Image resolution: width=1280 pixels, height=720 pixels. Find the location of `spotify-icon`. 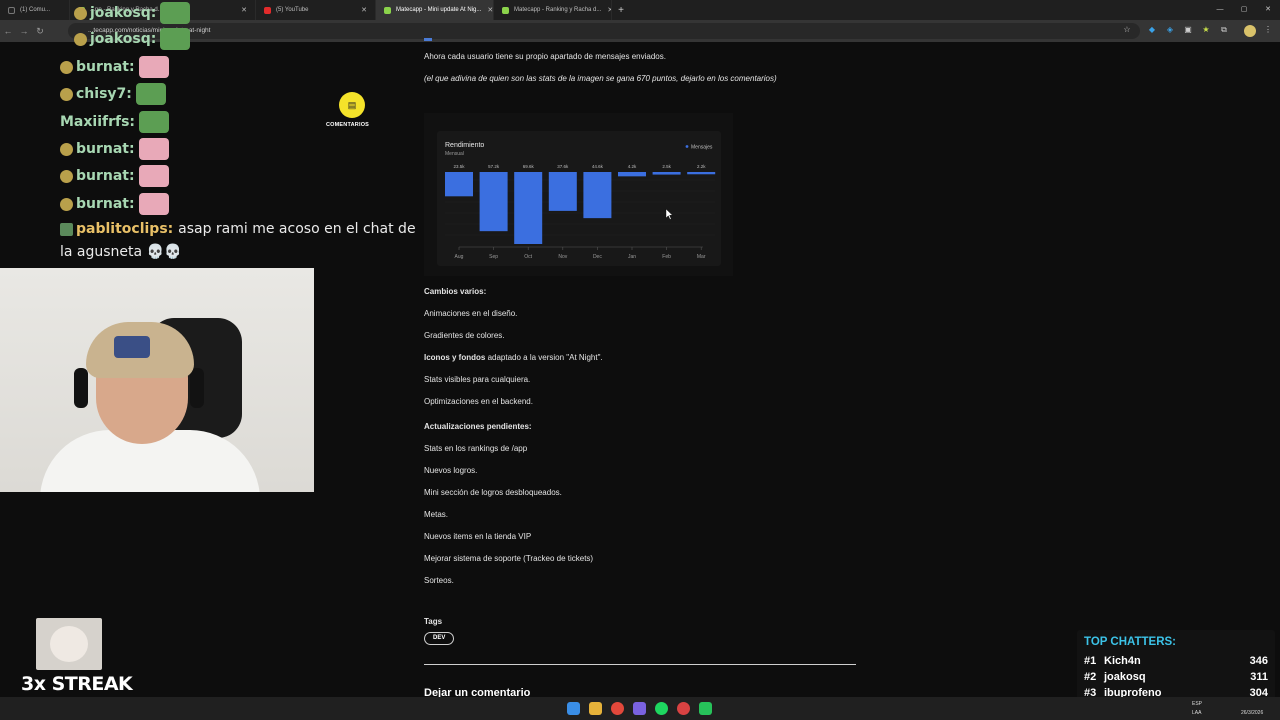

spotify-icon is located at coordinates (661, 708).